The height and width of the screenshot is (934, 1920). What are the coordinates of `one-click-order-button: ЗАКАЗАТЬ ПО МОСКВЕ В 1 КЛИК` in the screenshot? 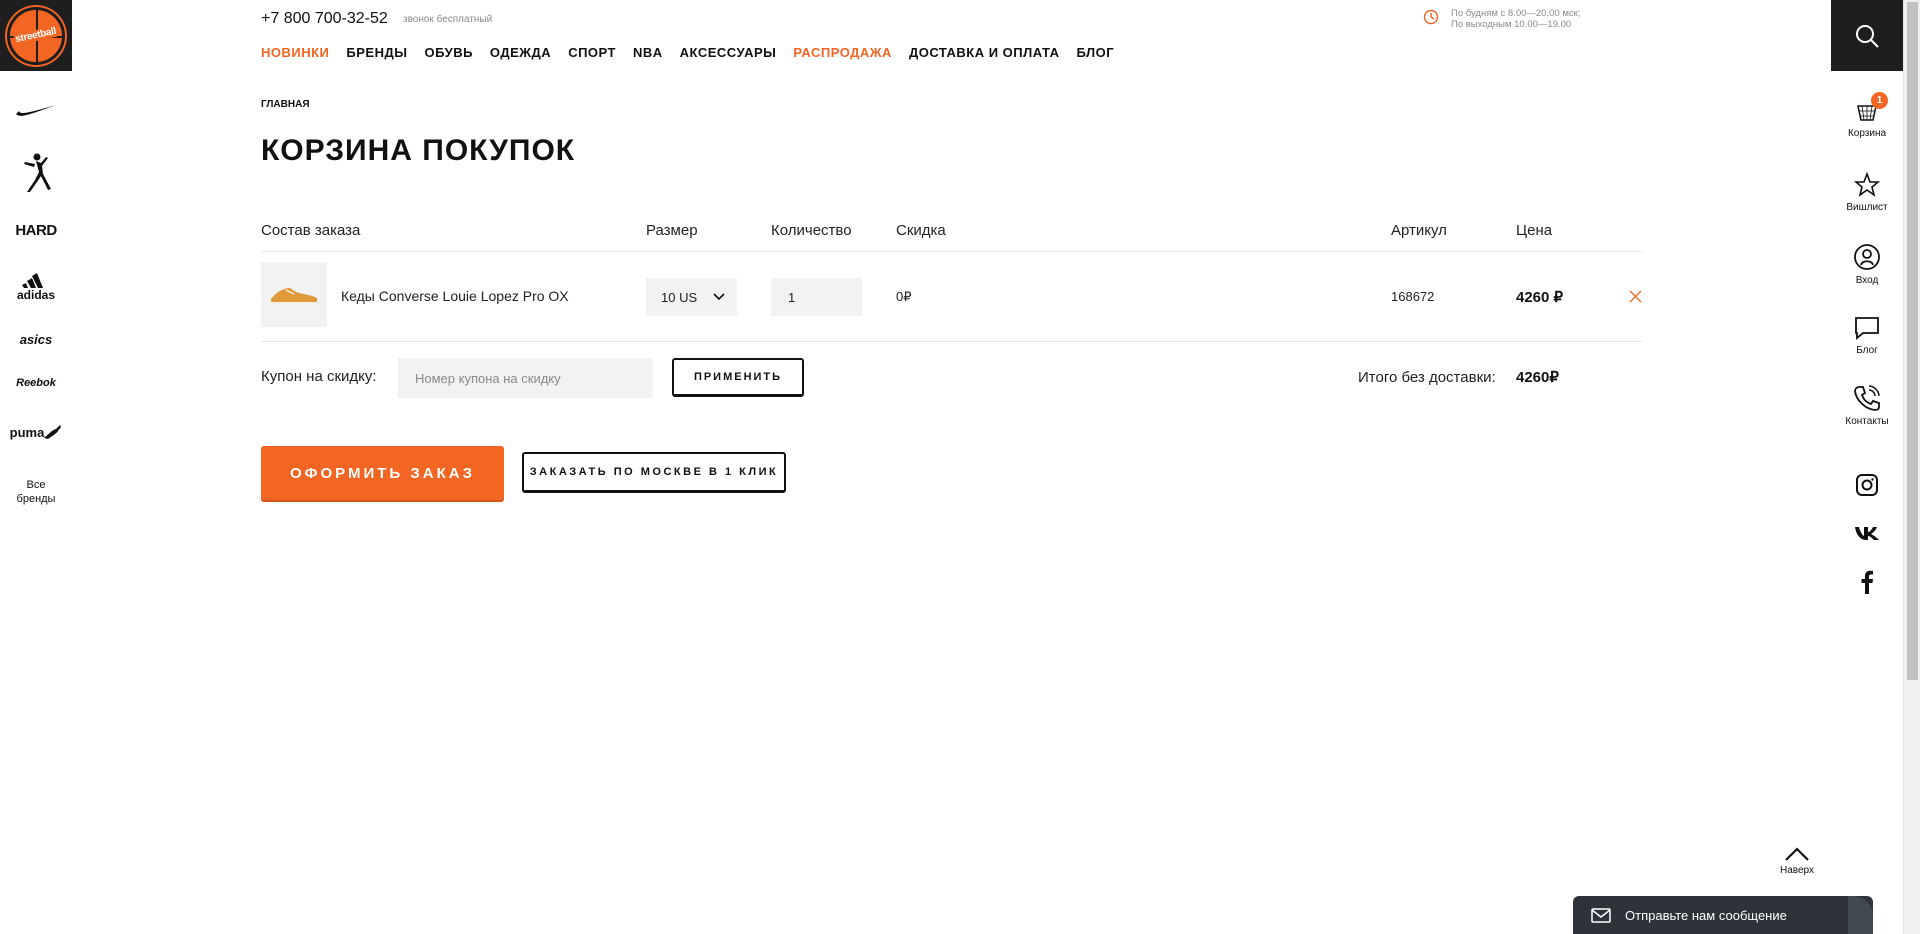 It's located at (654, 472).